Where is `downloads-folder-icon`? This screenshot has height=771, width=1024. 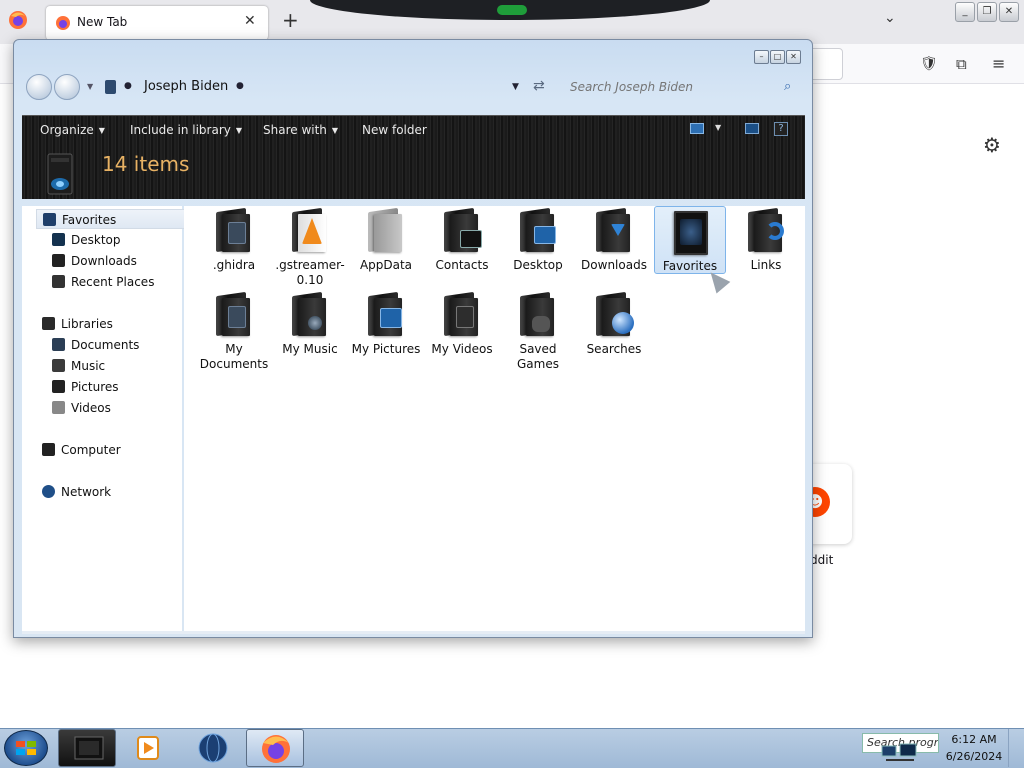 downloads-folder-icon is located at coordinates (614, 230).